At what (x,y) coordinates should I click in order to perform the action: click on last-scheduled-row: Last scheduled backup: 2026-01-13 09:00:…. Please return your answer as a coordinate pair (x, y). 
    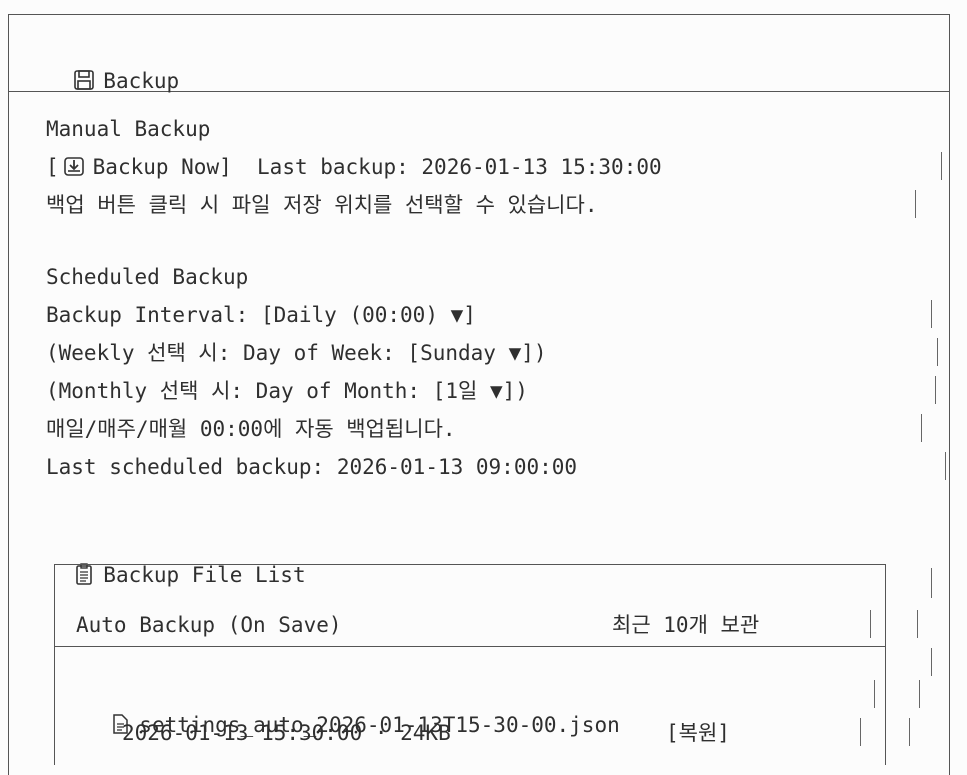
    Looking at the image, I should click on (311, 467).